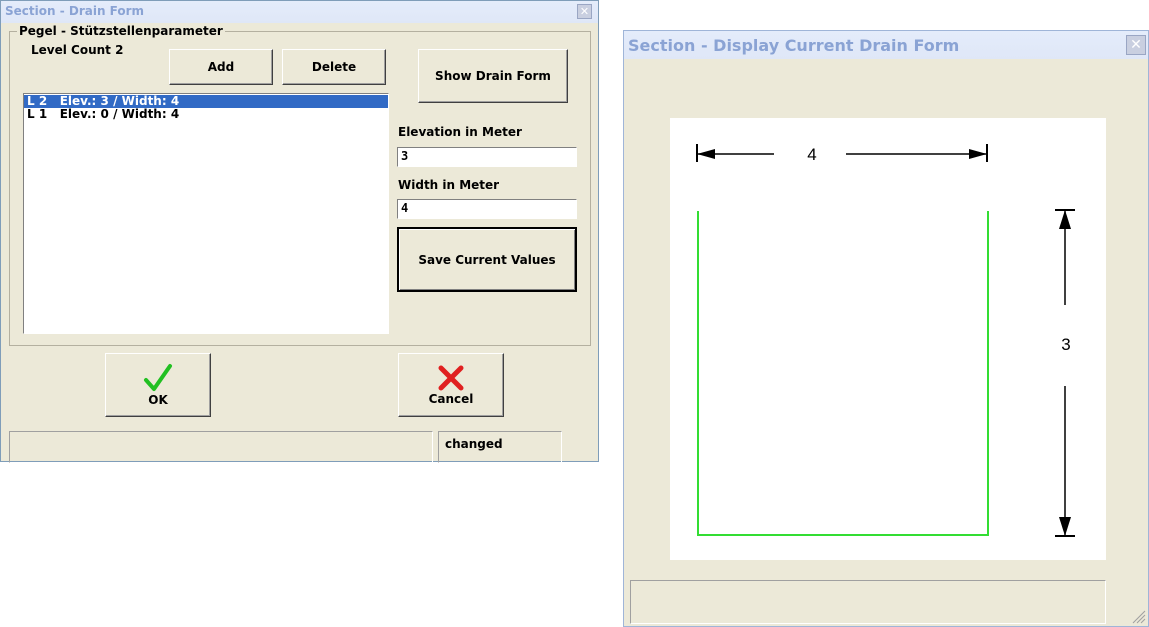  What do you see at coordinates (206, 114) in the screenshot?
I see `list-item: L 1 Elev.: 0 / Width: 4` at bounding box center [206, 114].